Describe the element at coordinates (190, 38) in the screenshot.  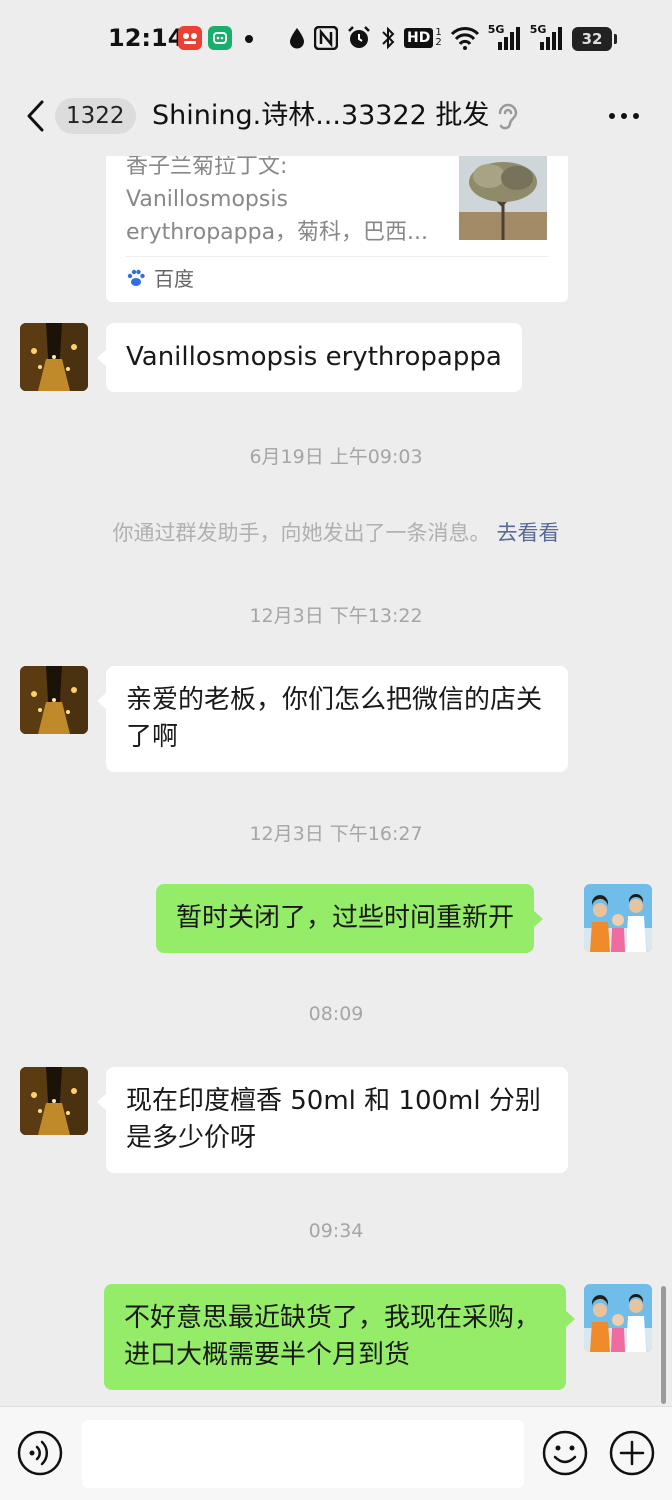
I see `app-icon-red` at that location.